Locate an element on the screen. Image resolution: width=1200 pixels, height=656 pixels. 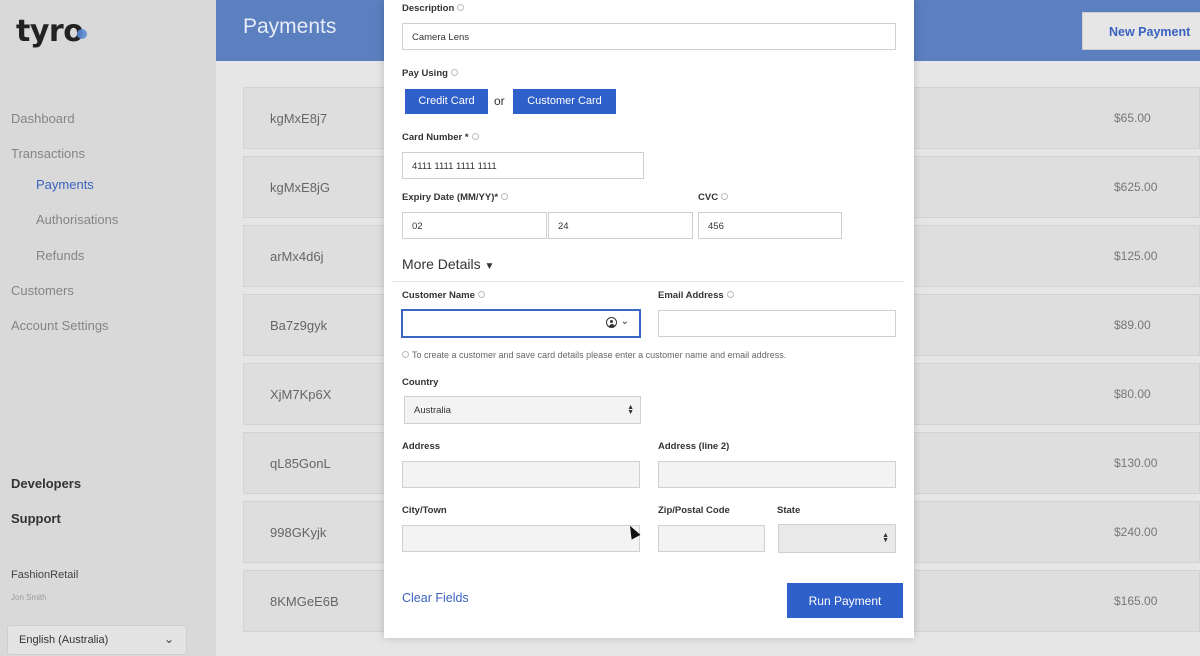
address-label: Address is located at coordinates (421, 446).